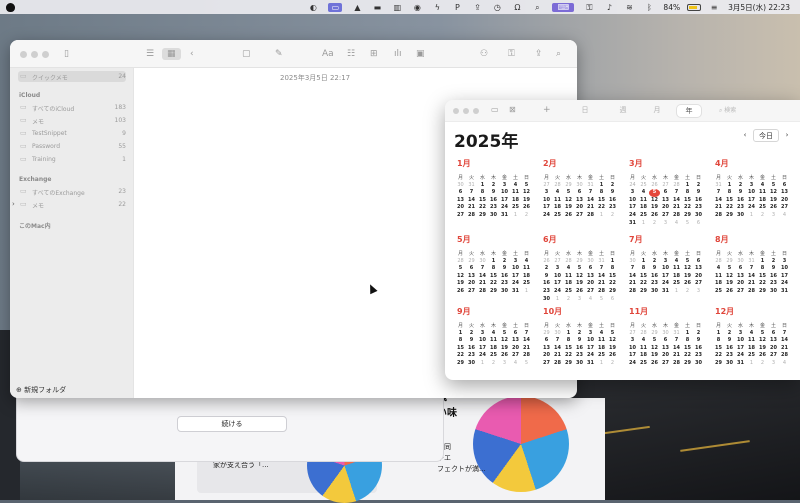  Describe the element at coordinates (754, 111) in the screenshot. I see `calendar-search-field: ⌕ 検索` at that location.